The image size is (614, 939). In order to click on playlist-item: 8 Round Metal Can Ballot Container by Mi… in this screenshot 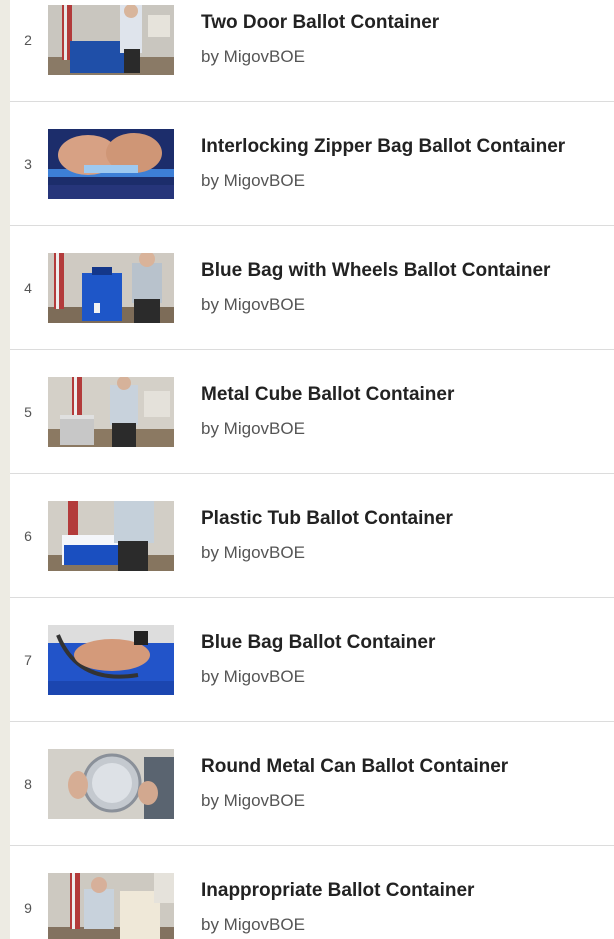, I will do `click(312, 784)`.